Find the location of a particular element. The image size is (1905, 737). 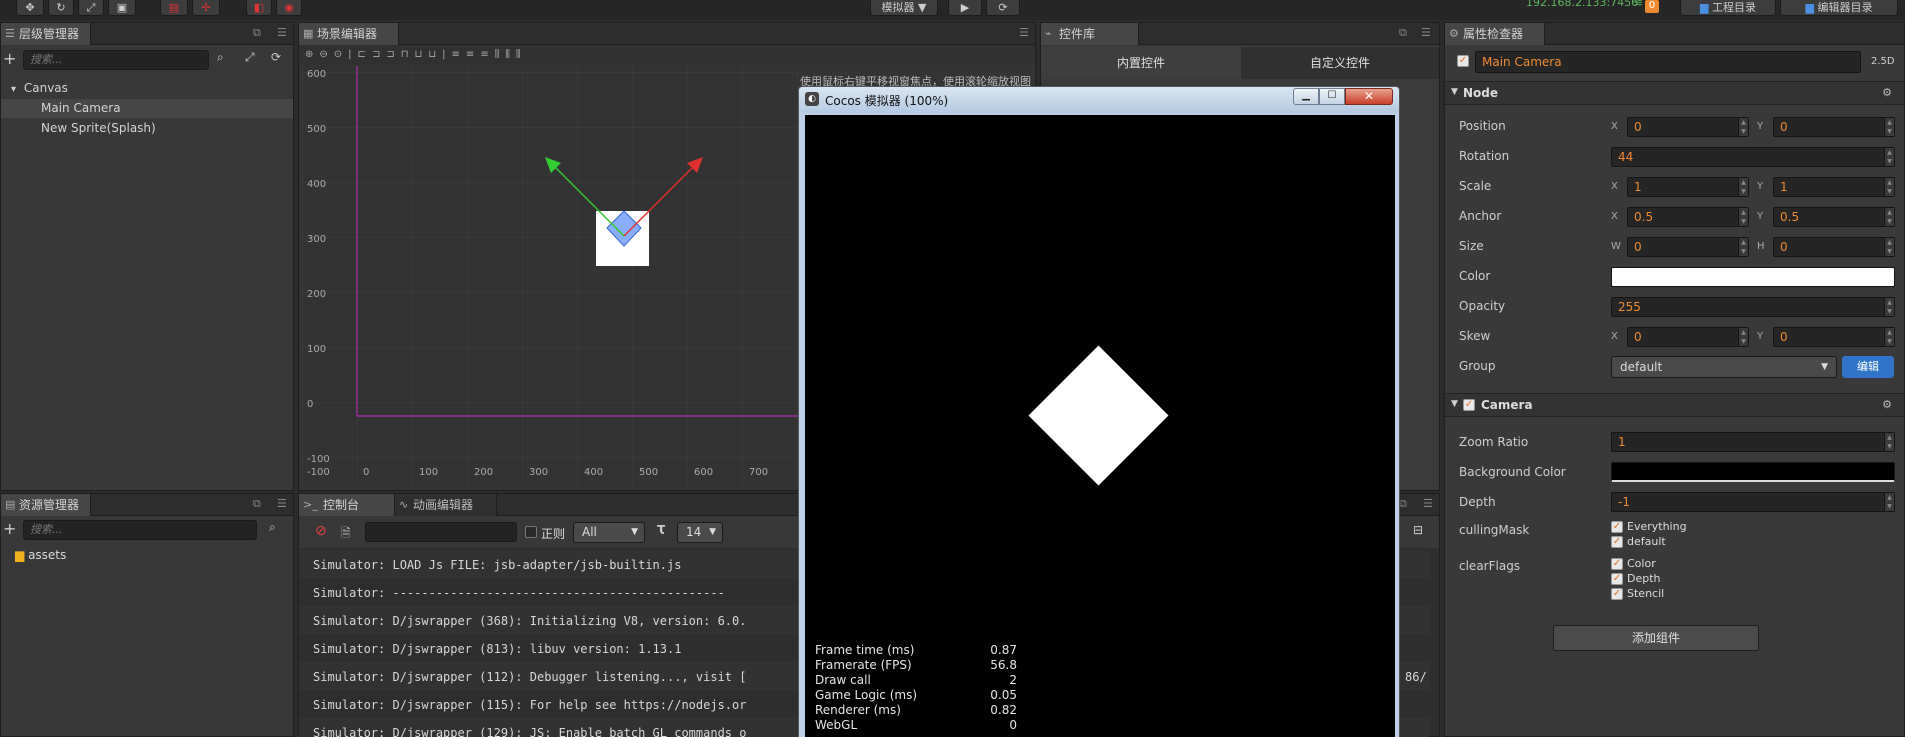

local-global-button: ▤ is located at coordinates (174, 8).